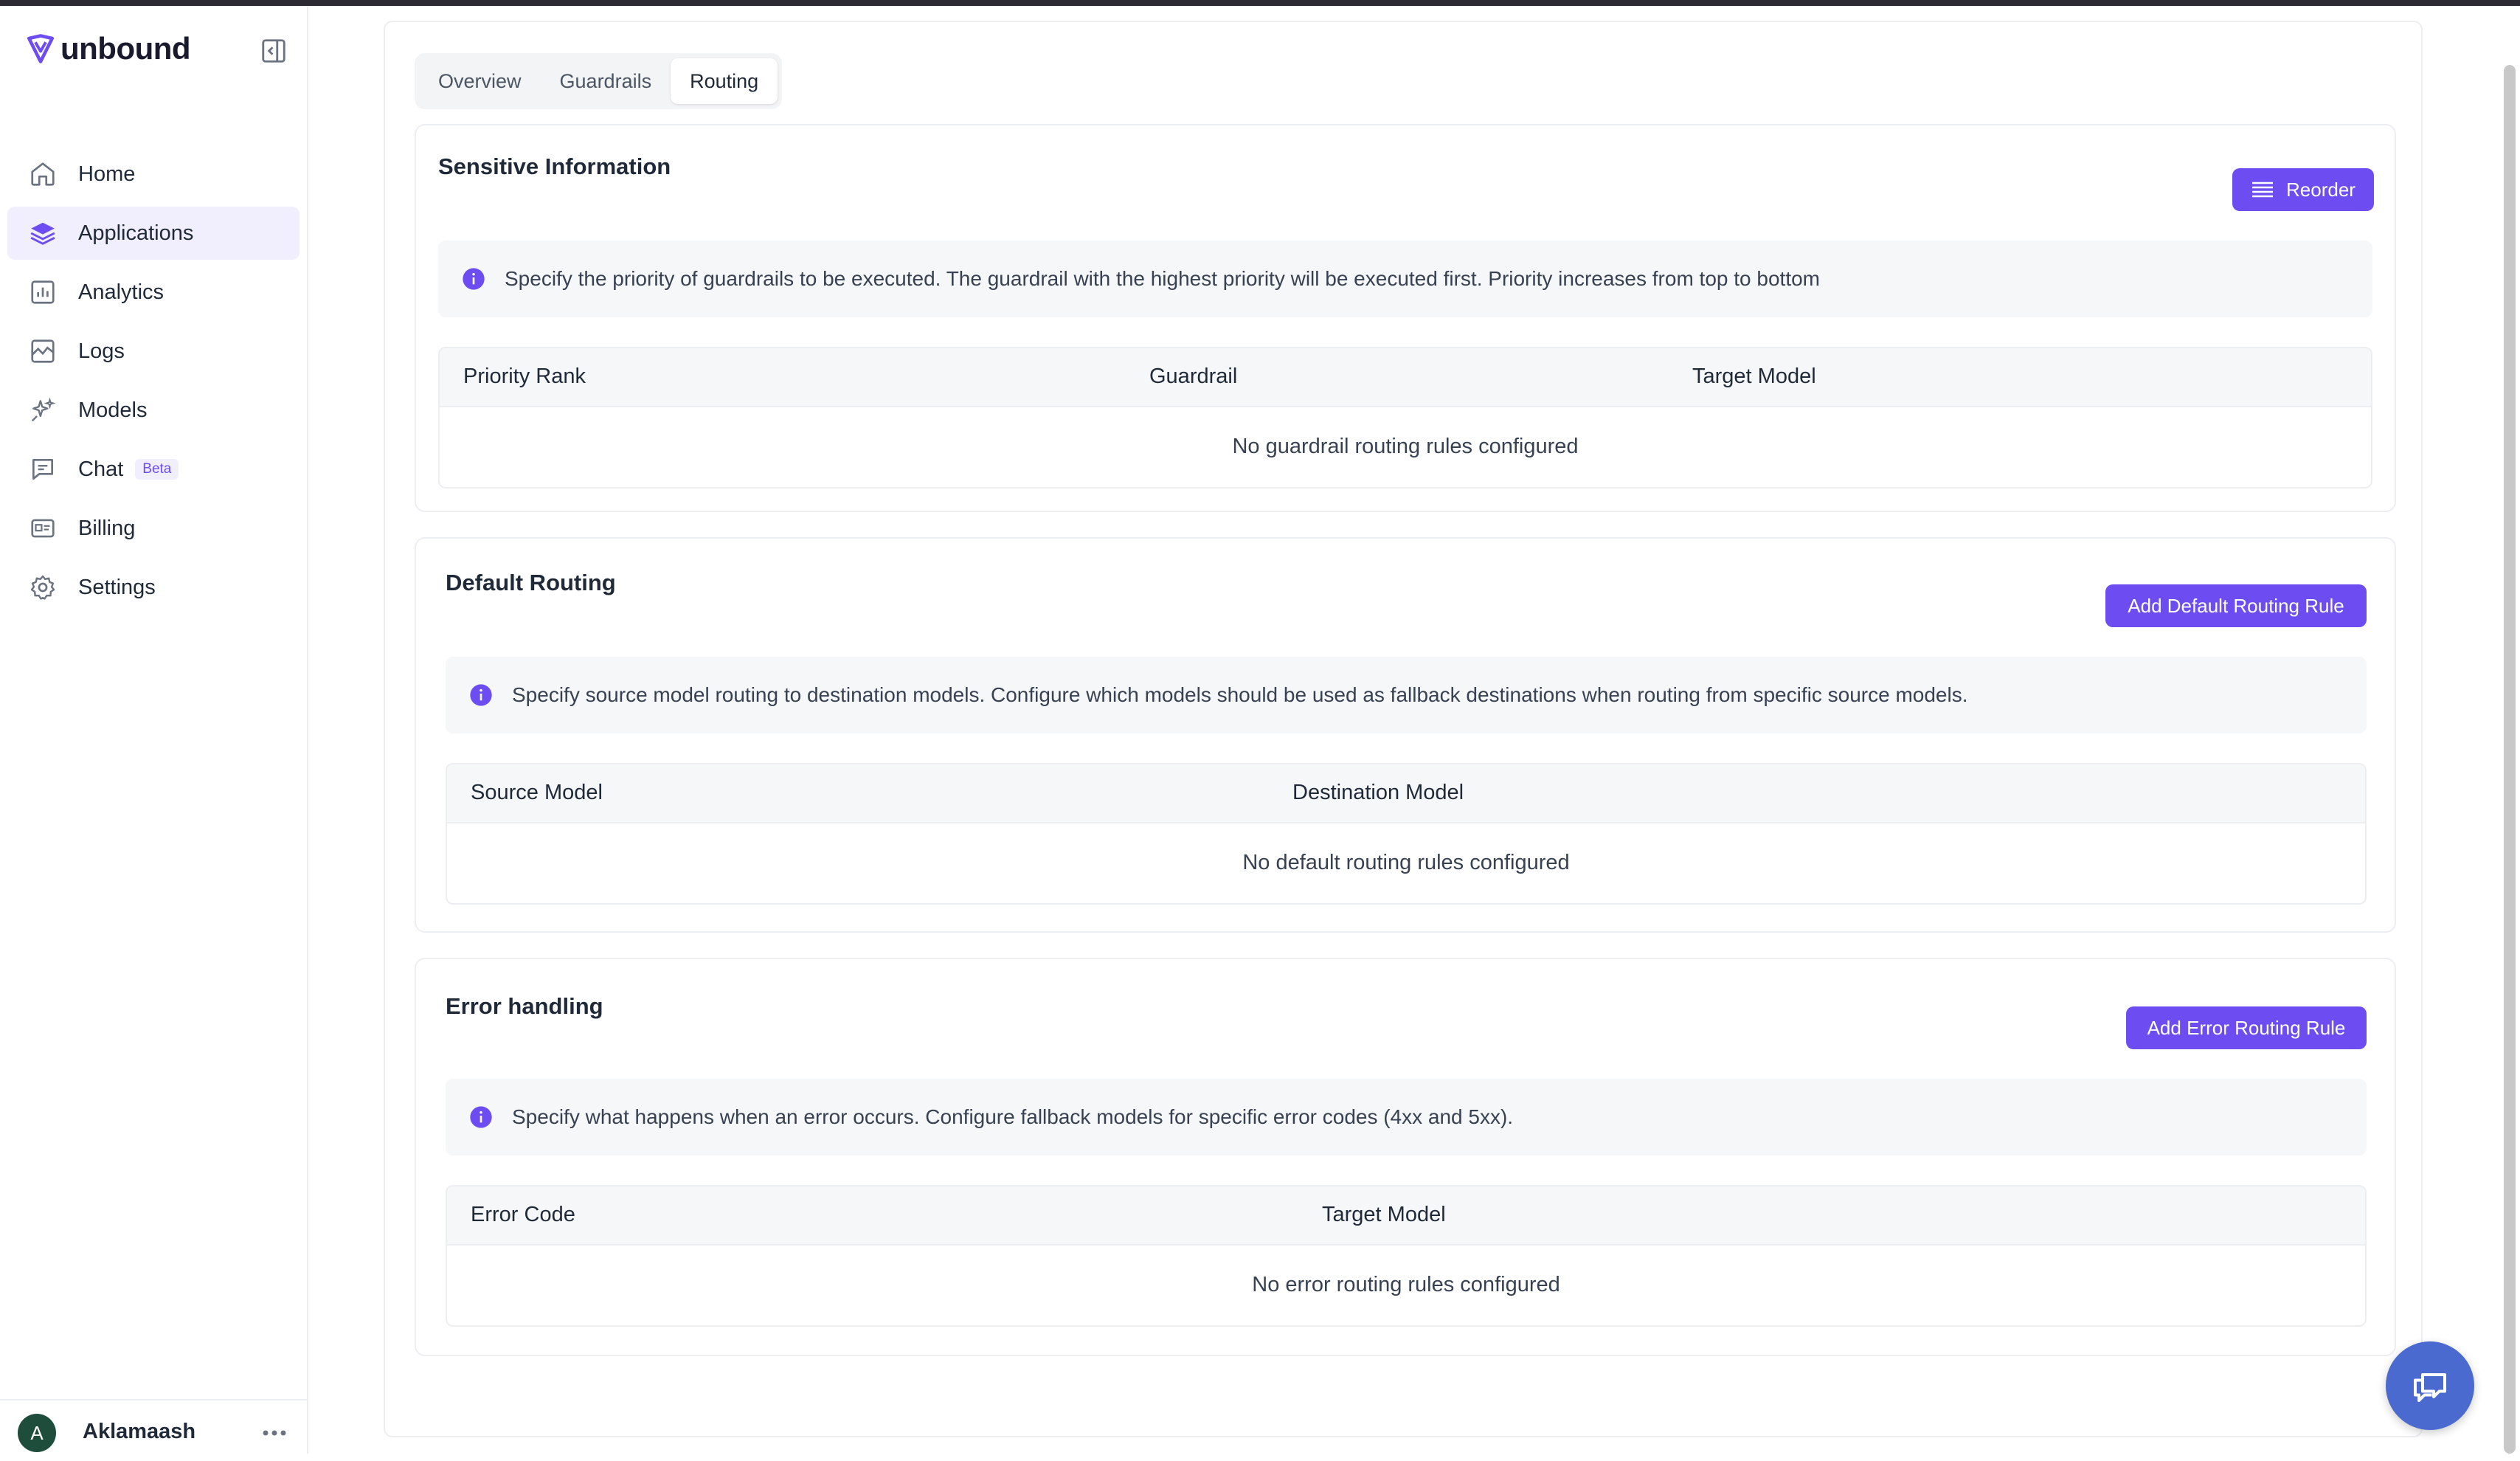 This screenshot has width=2520, height=1461. Describe the element at coordinates (274, 51) in the screenshot. I see `sidebar-collapse-icon` at that location.